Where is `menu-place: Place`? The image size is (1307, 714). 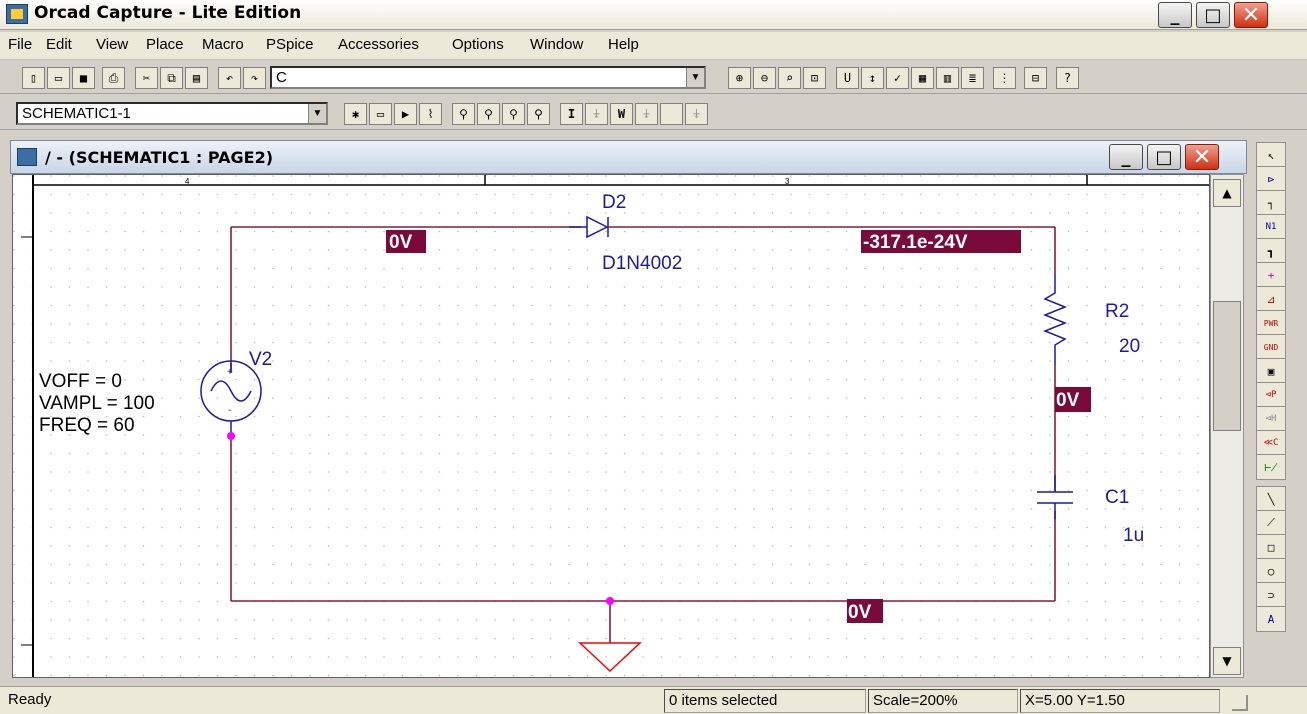 menu-place: Place is located at coordinates (165, 44).